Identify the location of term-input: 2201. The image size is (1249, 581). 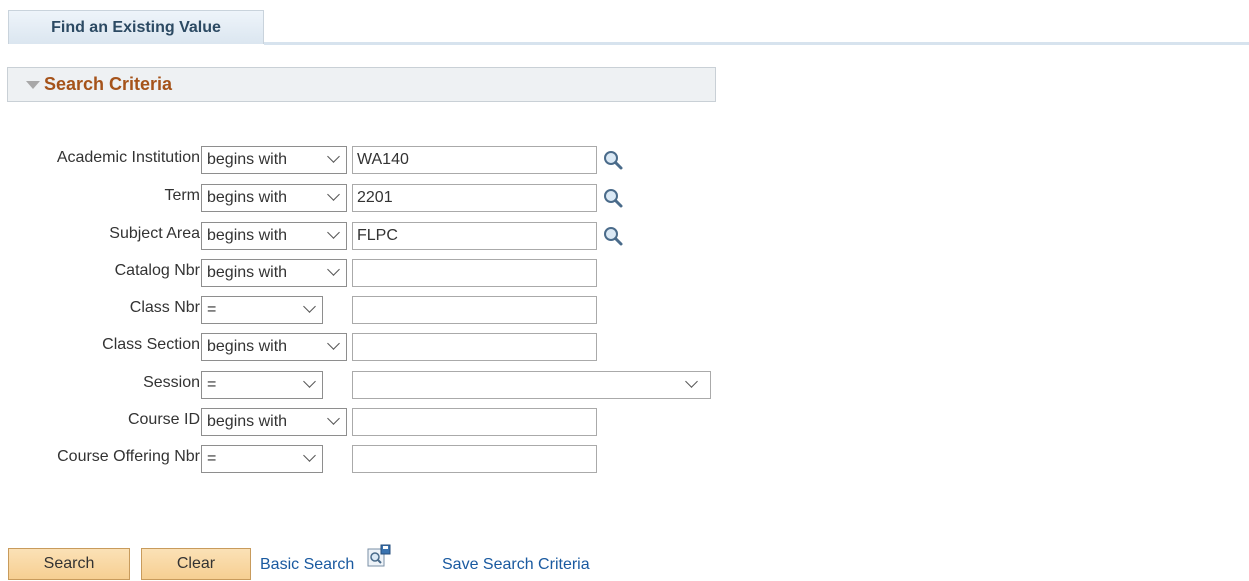
(474, 198).